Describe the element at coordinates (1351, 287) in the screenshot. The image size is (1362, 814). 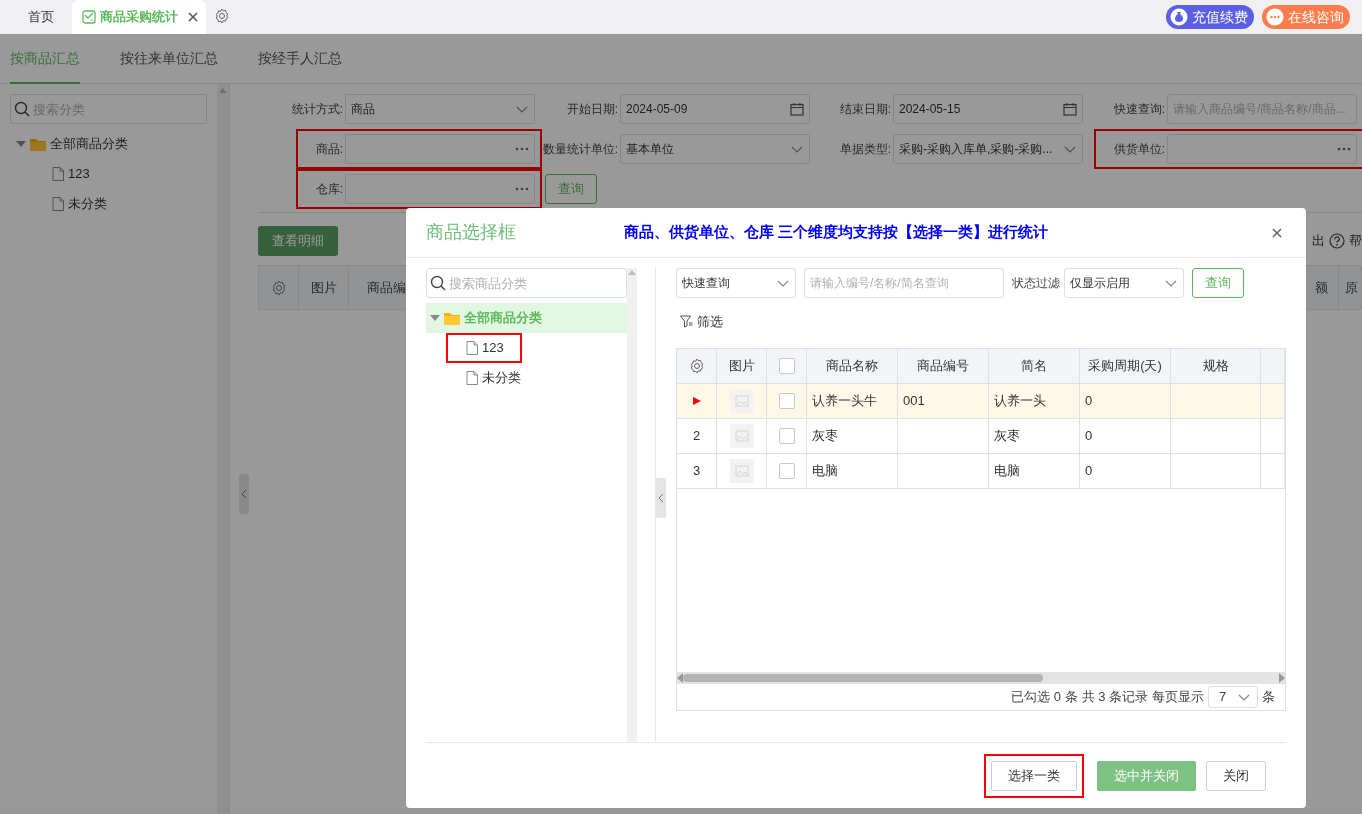
I see `column-header: 原` at that location.